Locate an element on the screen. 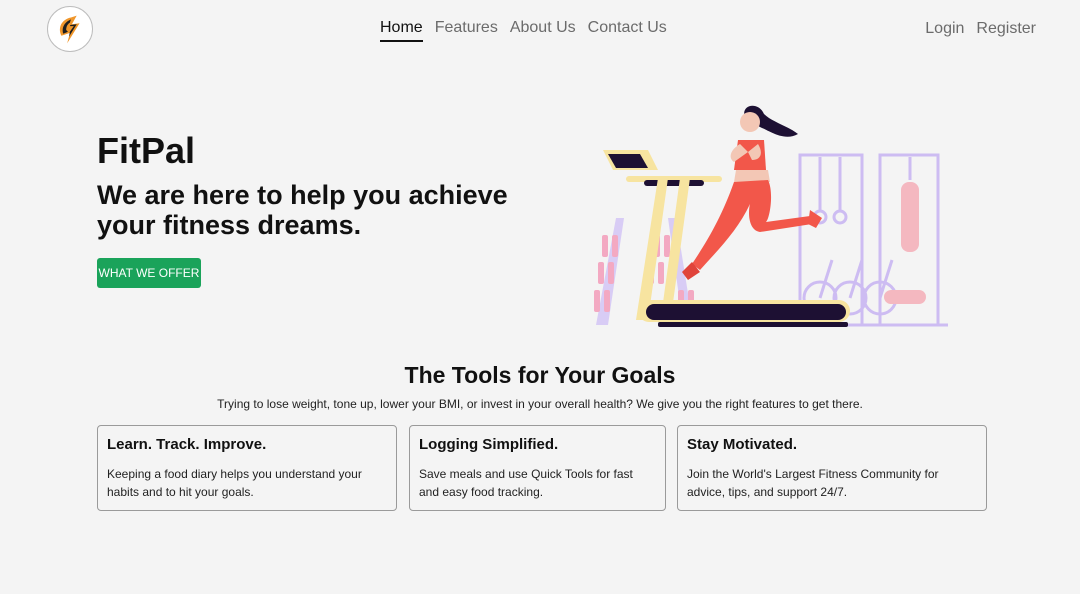  punching-bag-illustration is located at coordinates (910, 217).